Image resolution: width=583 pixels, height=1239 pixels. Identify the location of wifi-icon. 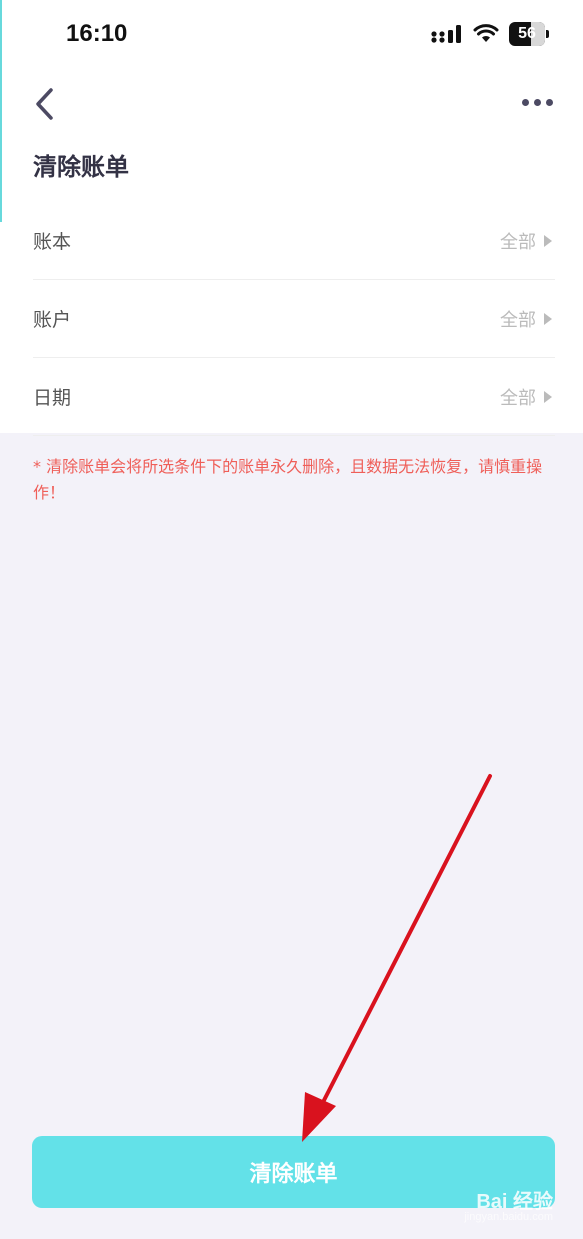
(486, 33).